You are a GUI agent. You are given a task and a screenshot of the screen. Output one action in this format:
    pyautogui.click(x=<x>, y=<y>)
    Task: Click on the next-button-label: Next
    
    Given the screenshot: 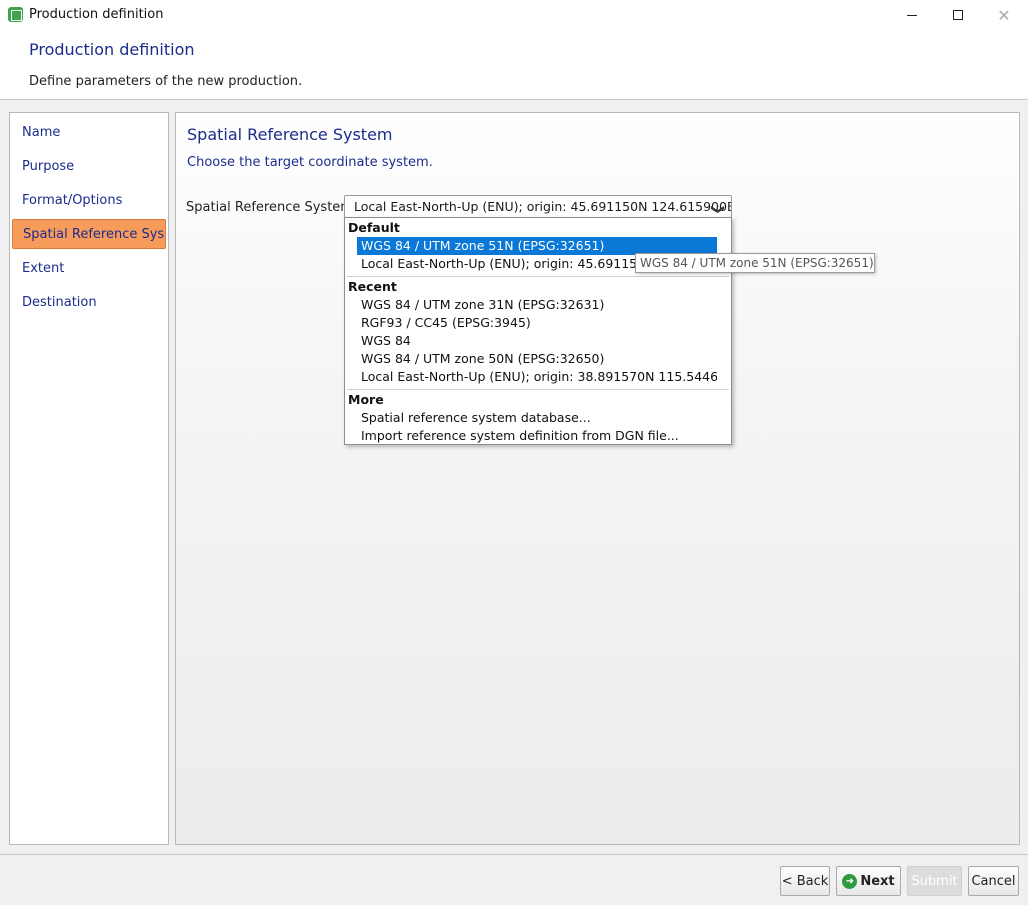 What is the action you would take?
    pyautogui.click(x=877, y=881)
    